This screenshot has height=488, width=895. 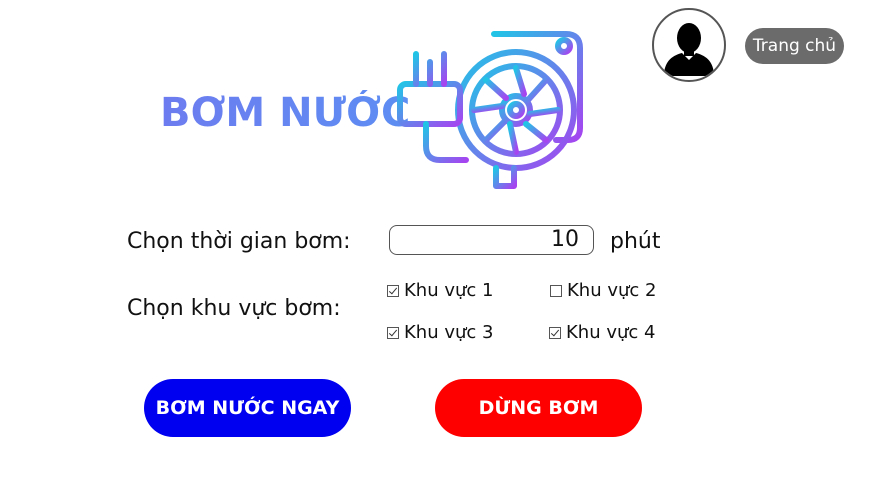 I want to click on water-pump-icon, so click(x=490, y=110).